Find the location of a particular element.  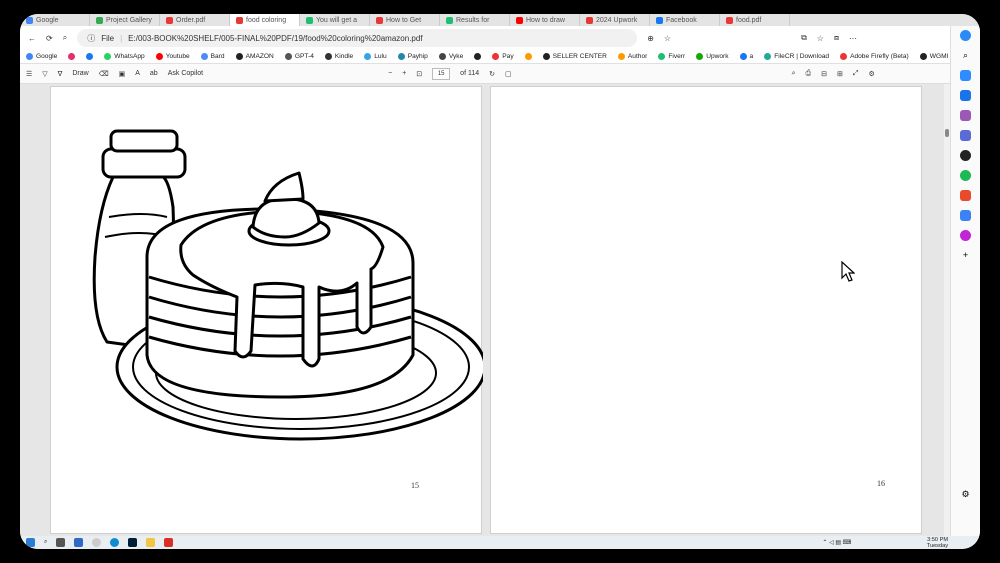

spotify-icon is located at coordinates (965, 175).